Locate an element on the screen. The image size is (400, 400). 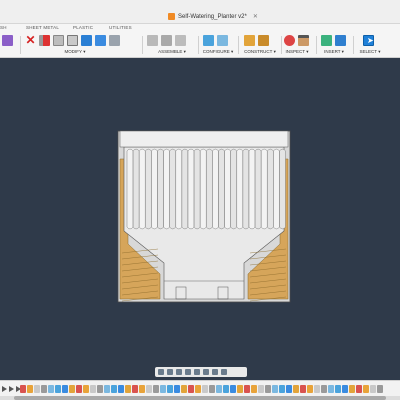
modify-group: ✕ MODIFY ▾ is located at coordinates (75, 45).